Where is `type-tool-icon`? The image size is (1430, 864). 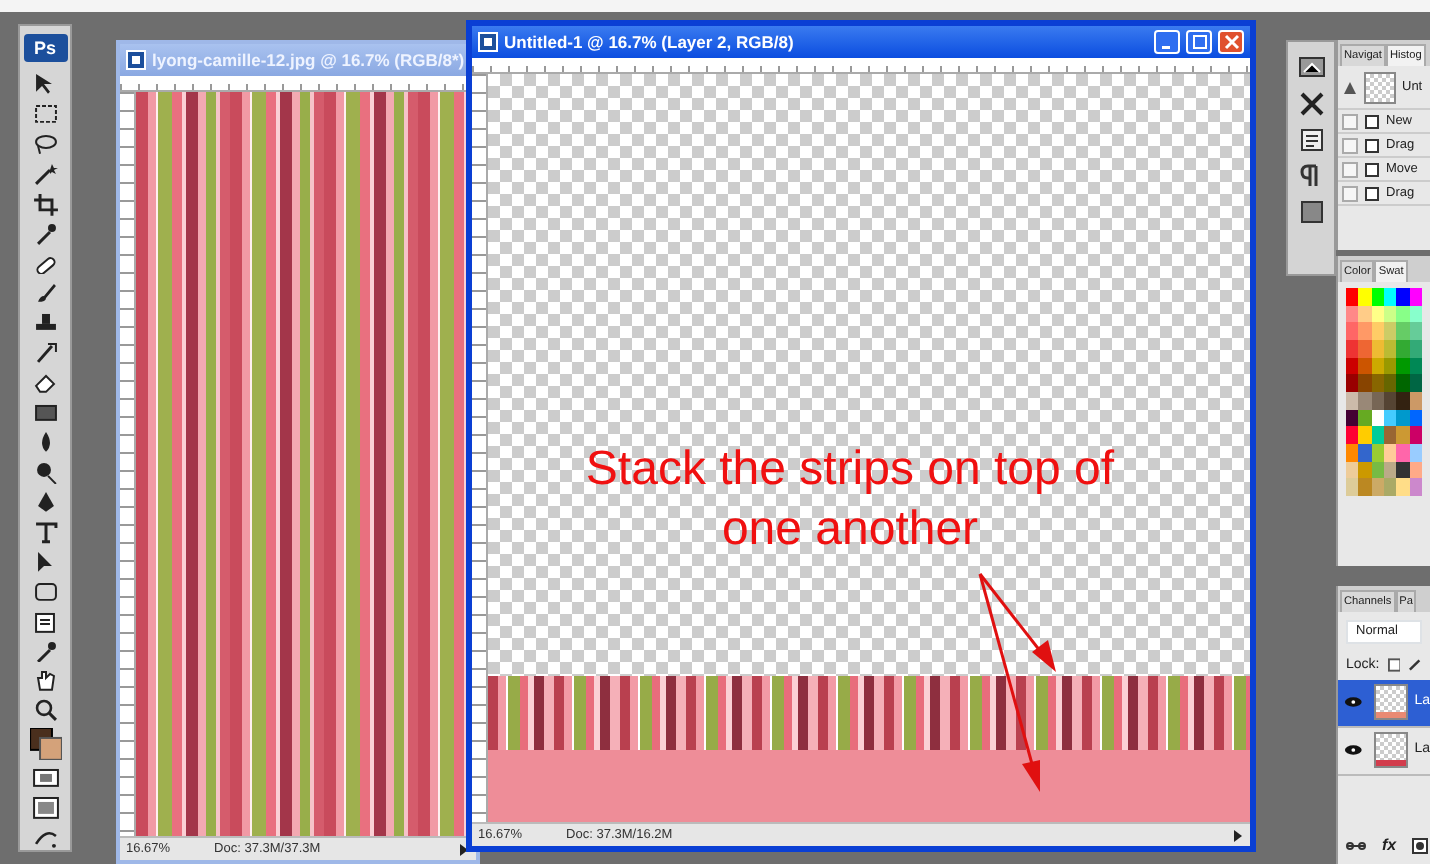
type-tool-icon is located at coordinates (45, 531).